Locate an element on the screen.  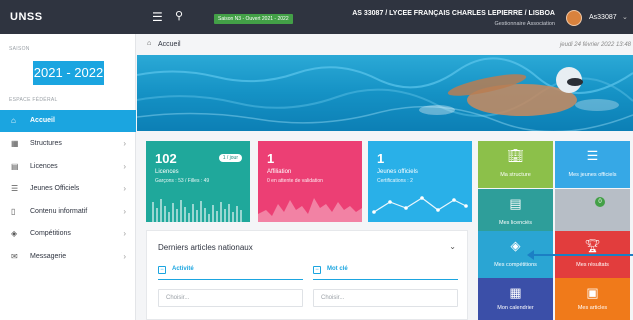
tile-mes-articles: ▣ Mes articles is located at coordinates (592, 299).